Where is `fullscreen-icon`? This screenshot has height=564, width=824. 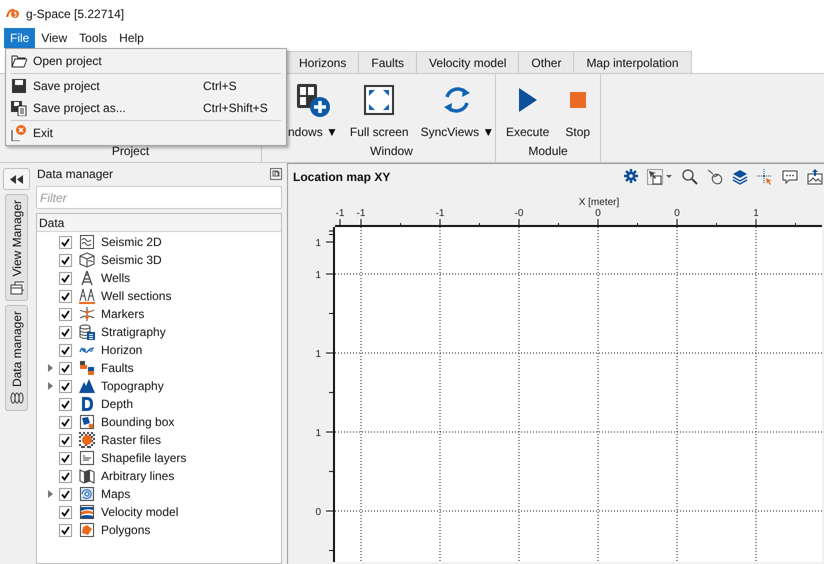
fullscreen-icon is located at coordinates (379, 100).